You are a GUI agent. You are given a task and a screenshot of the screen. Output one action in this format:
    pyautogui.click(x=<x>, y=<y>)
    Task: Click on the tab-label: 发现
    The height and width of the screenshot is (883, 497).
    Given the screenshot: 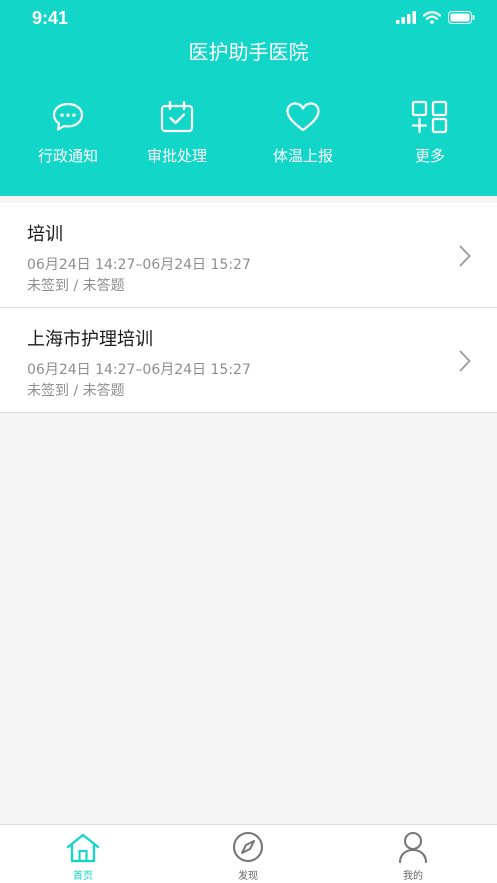 What is the action you would take?
    pyautogui.click(x=248, y=876)
    